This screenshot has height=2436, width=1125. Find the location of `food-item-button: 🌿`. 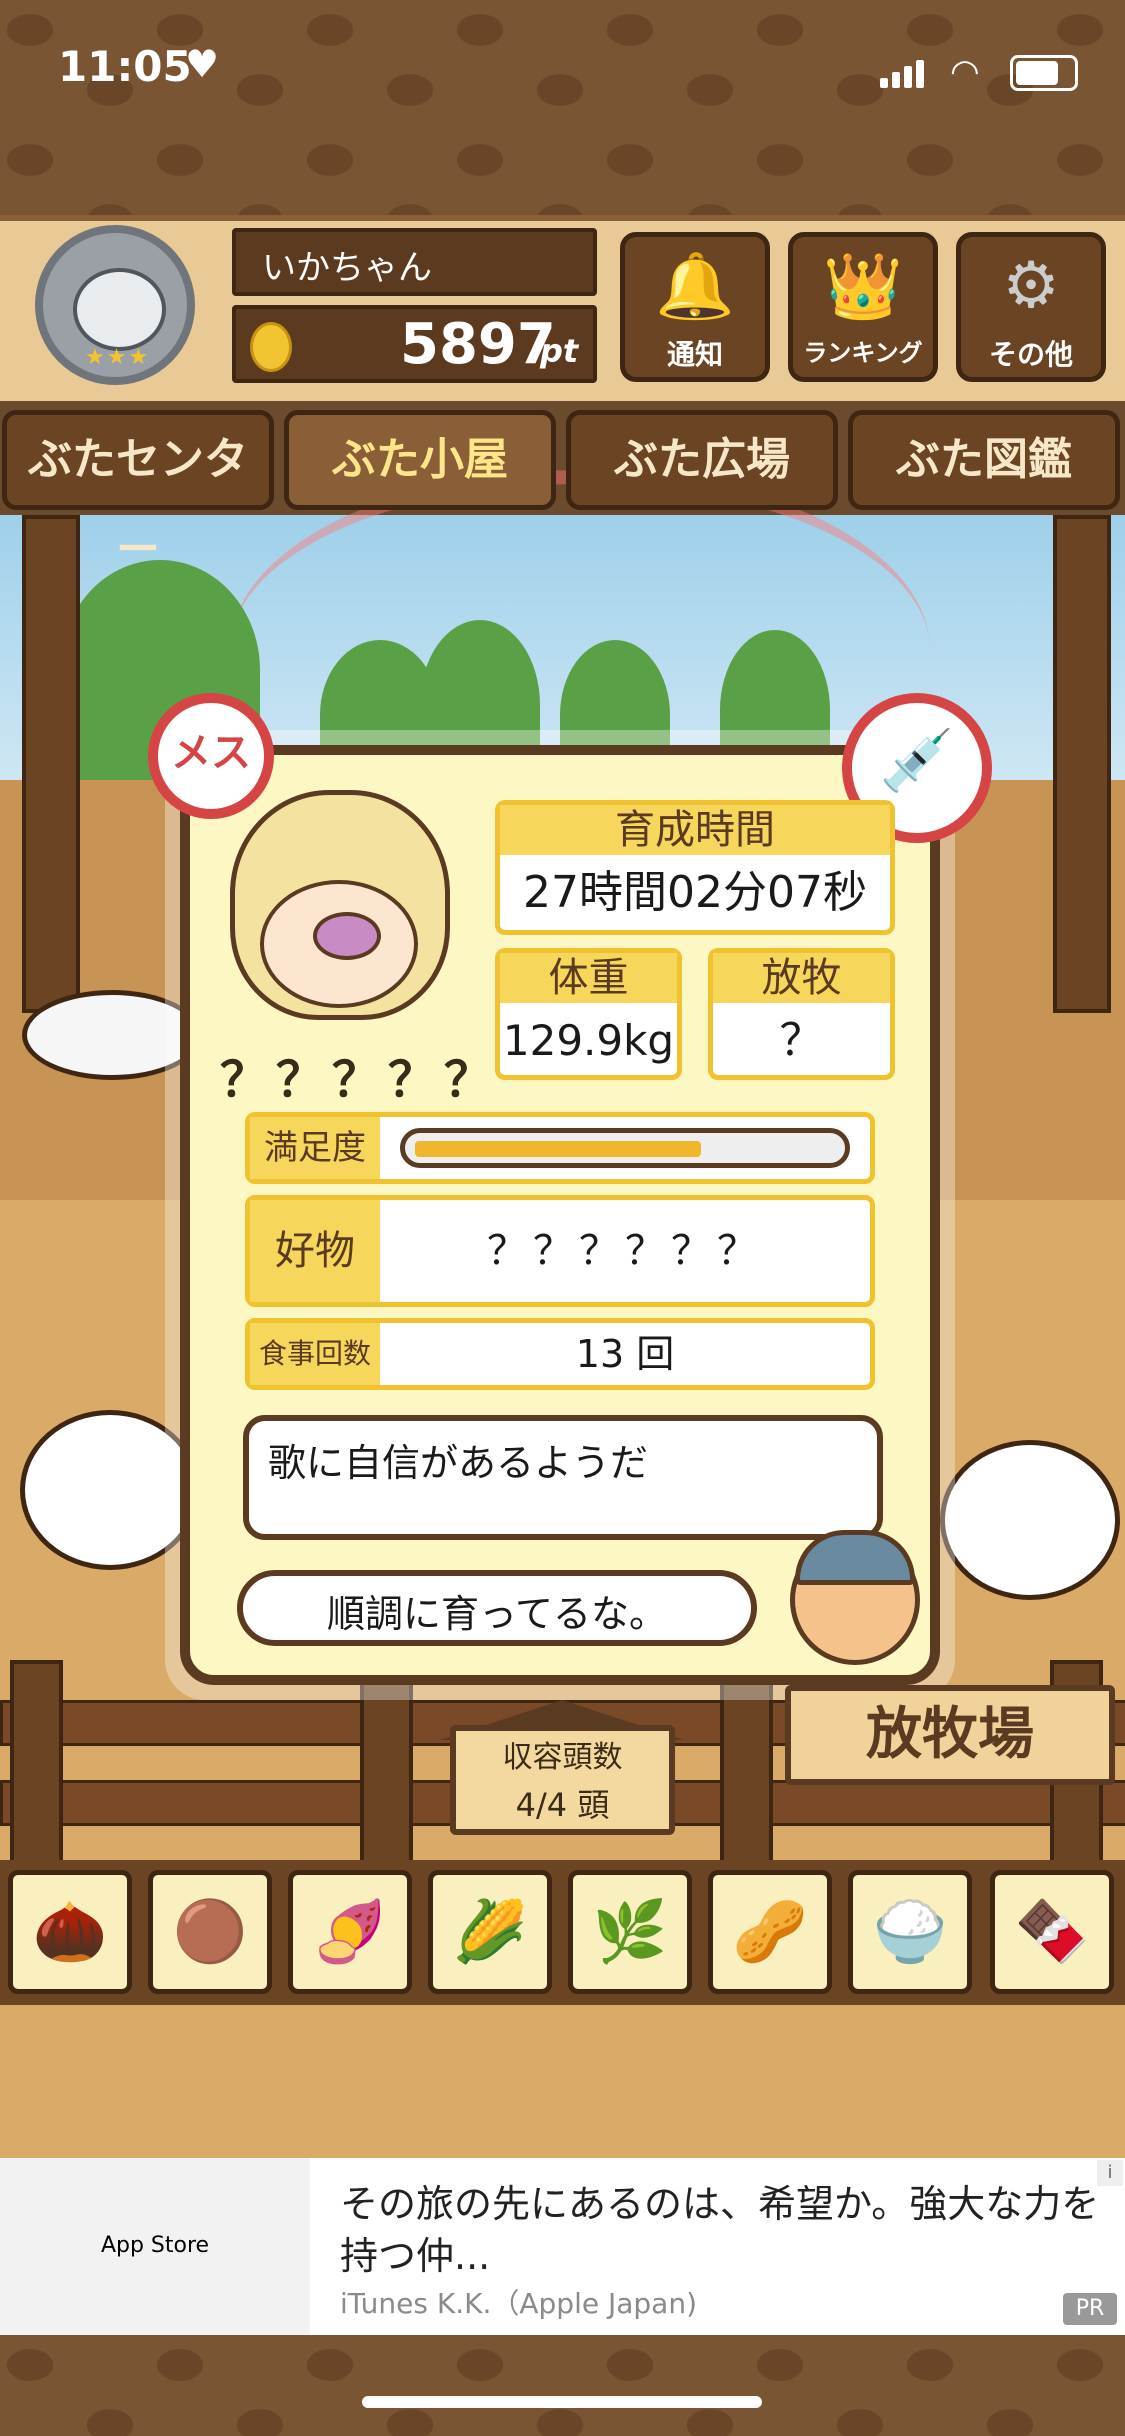

food-item-button: 🌿 is located at coordinates (630, 1932).